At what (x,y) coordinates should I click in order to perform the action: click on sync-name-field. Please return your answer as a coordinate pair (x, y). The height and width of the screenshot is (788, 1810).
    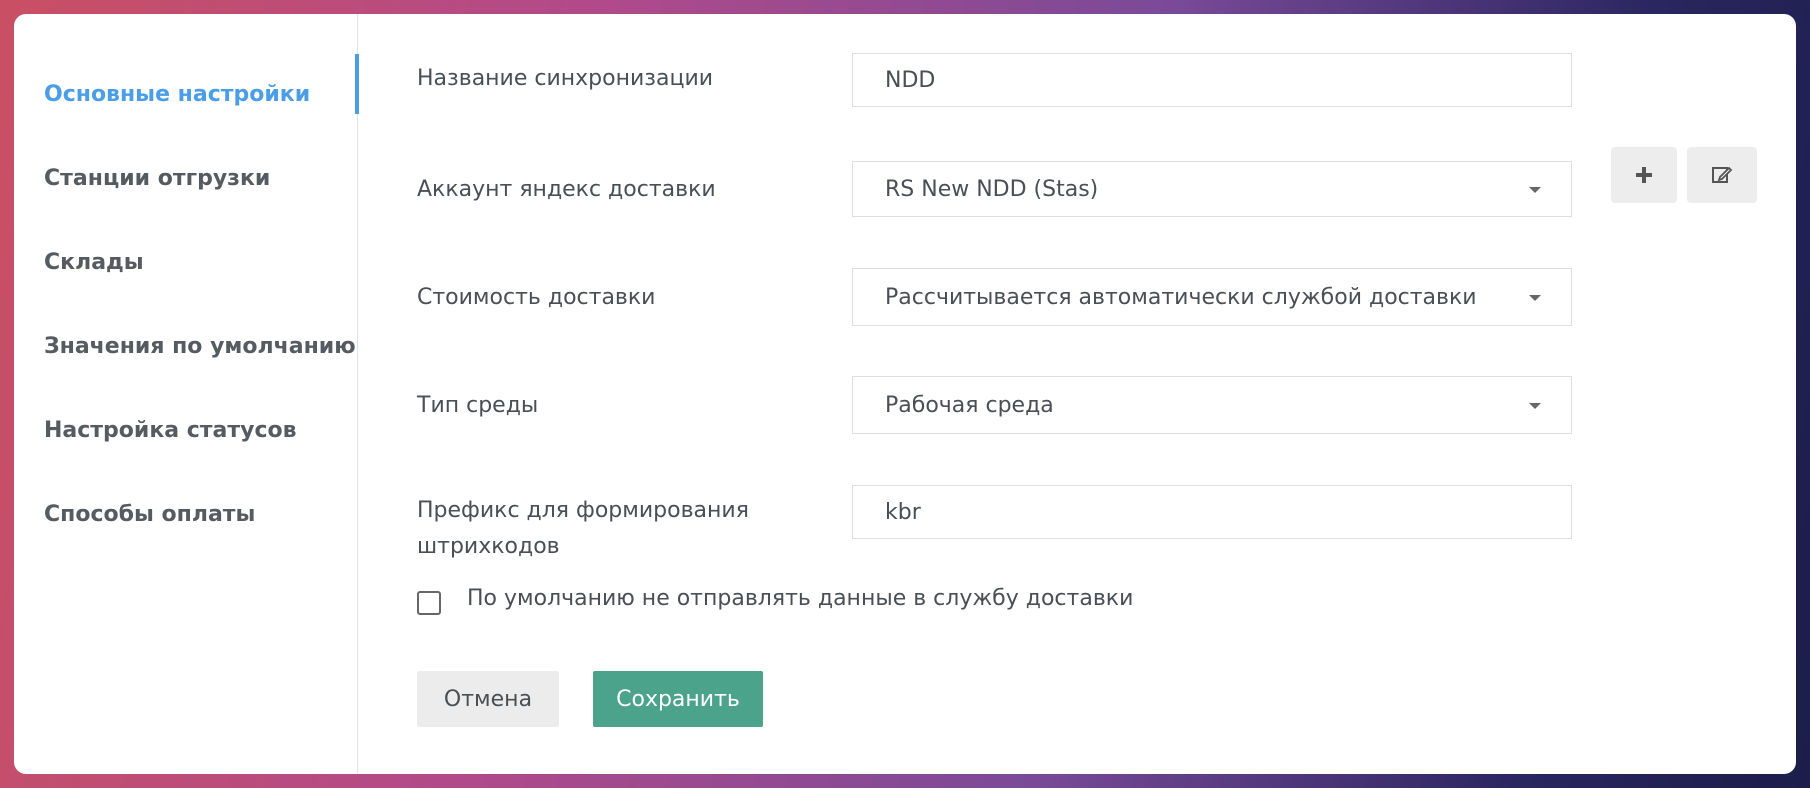
    Looking at the image, I should click on (1212, 80).